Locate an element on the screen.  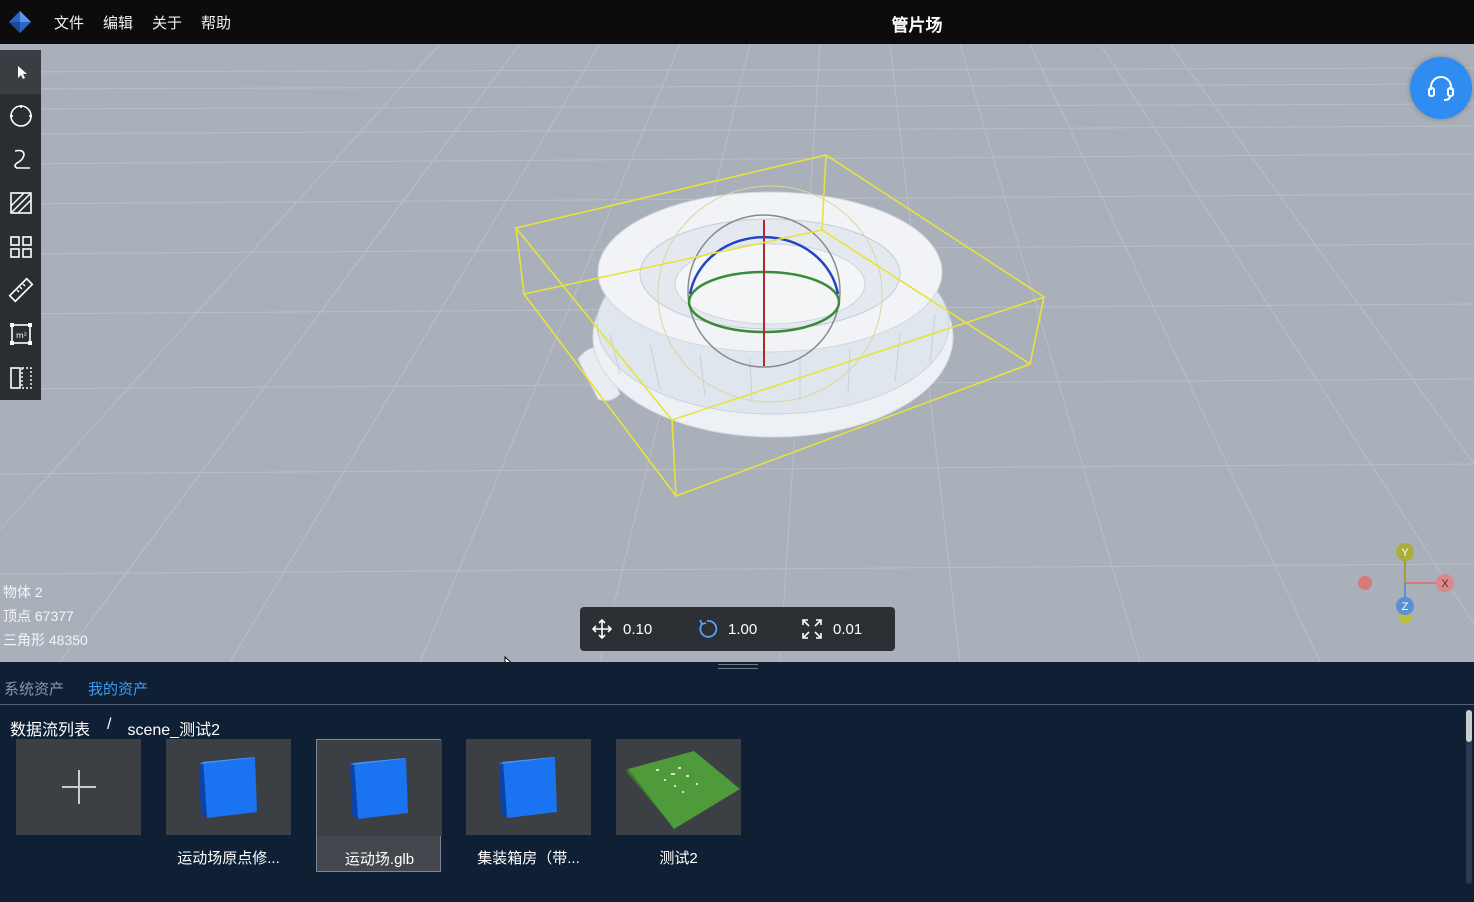
customer-support-button is located at coordinates (1441, 88).